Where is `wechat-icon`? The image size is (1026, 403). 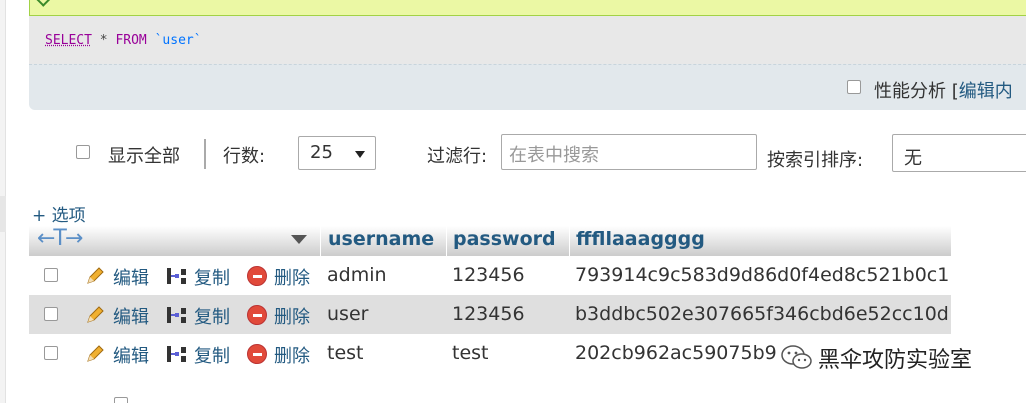
wechat-icon is located at coordinates (796, 357).